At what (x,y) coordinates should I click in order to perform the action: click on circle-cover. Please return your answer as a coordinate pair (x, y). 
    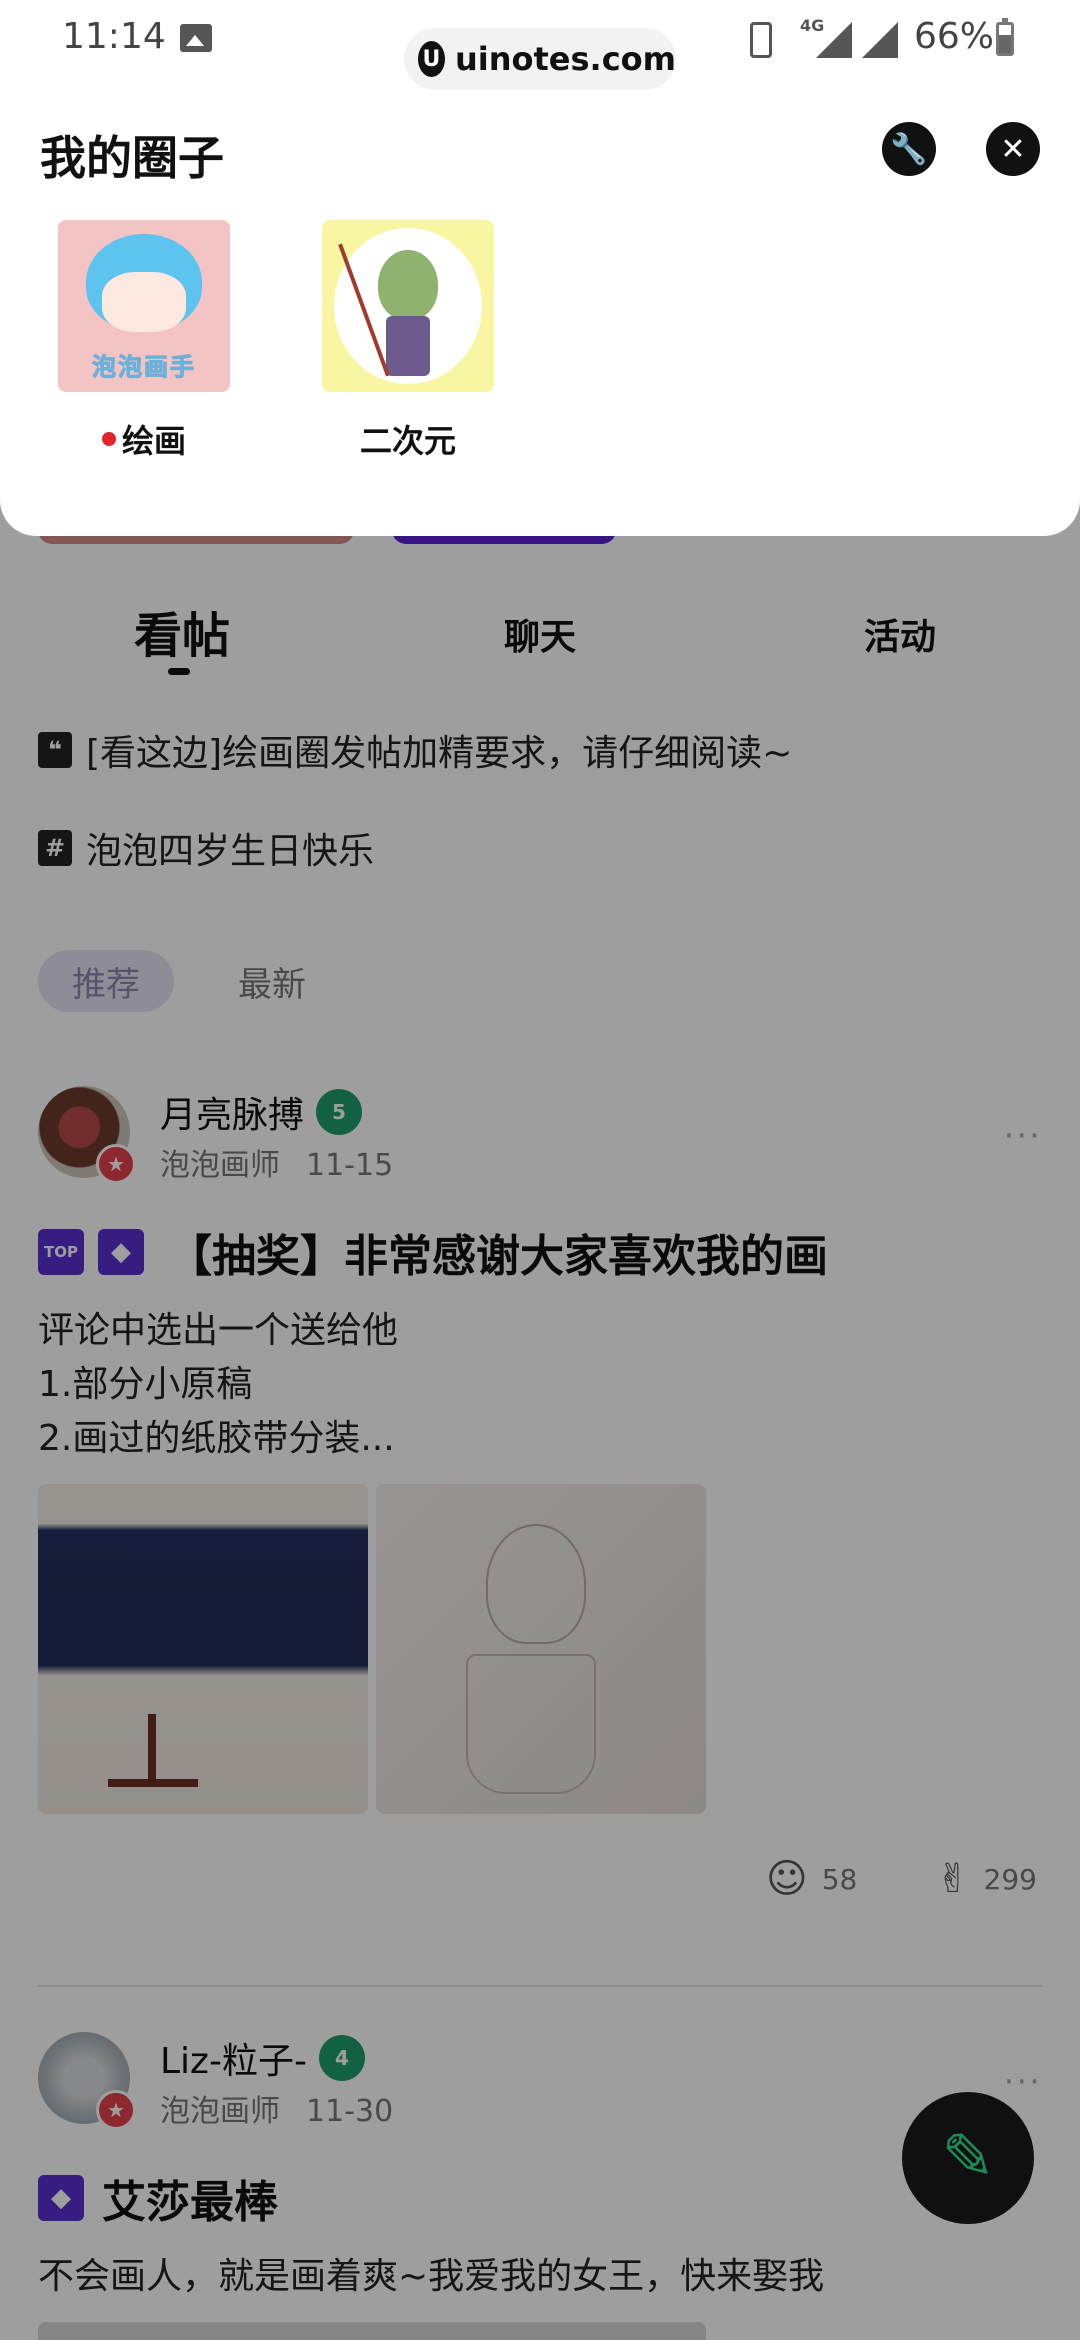
    Looking at the image, I should click on (408, 306).